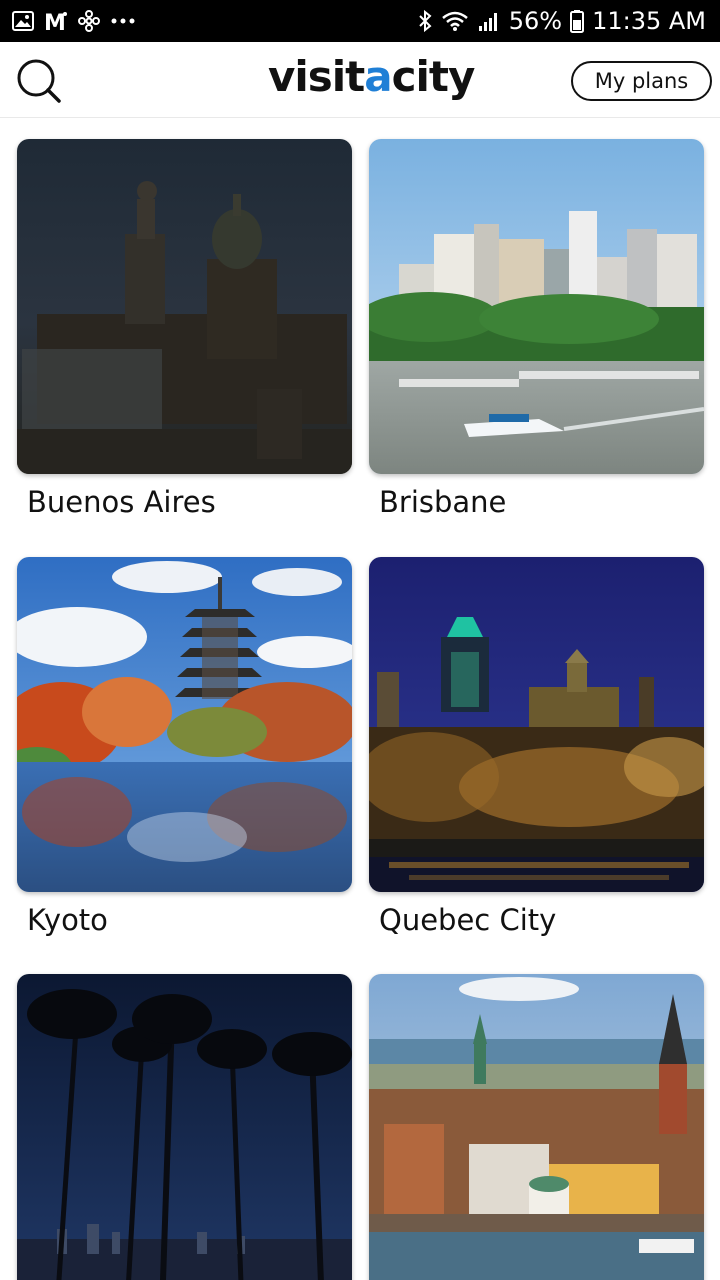 This screenshot has height=1280, width=720. I want to click on more-dots-icon, so click(123, 21).